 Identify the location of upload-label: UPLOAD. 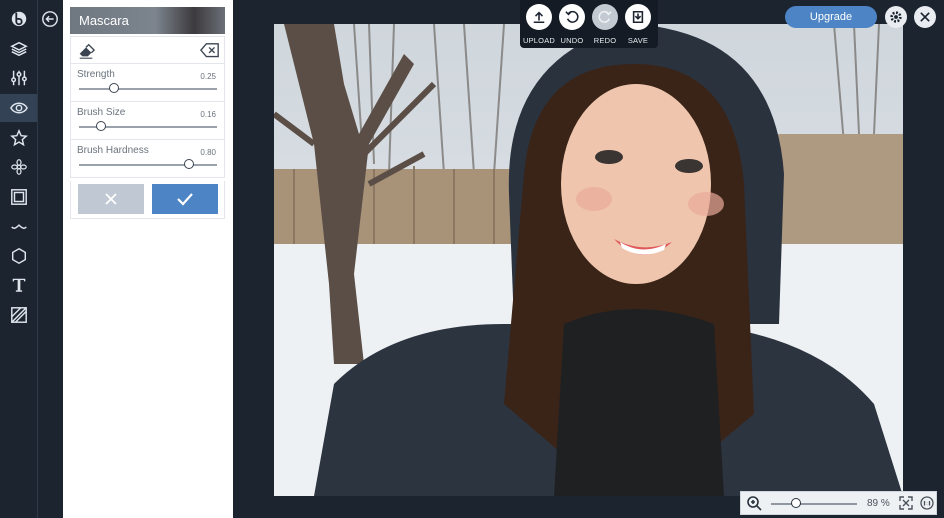
(539, 40).